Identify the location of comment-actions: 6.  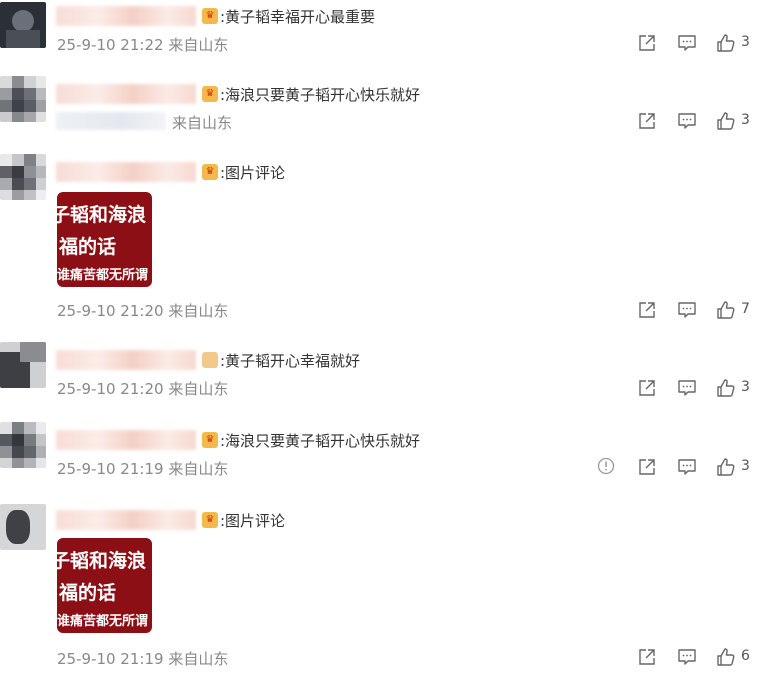
(706, 658).